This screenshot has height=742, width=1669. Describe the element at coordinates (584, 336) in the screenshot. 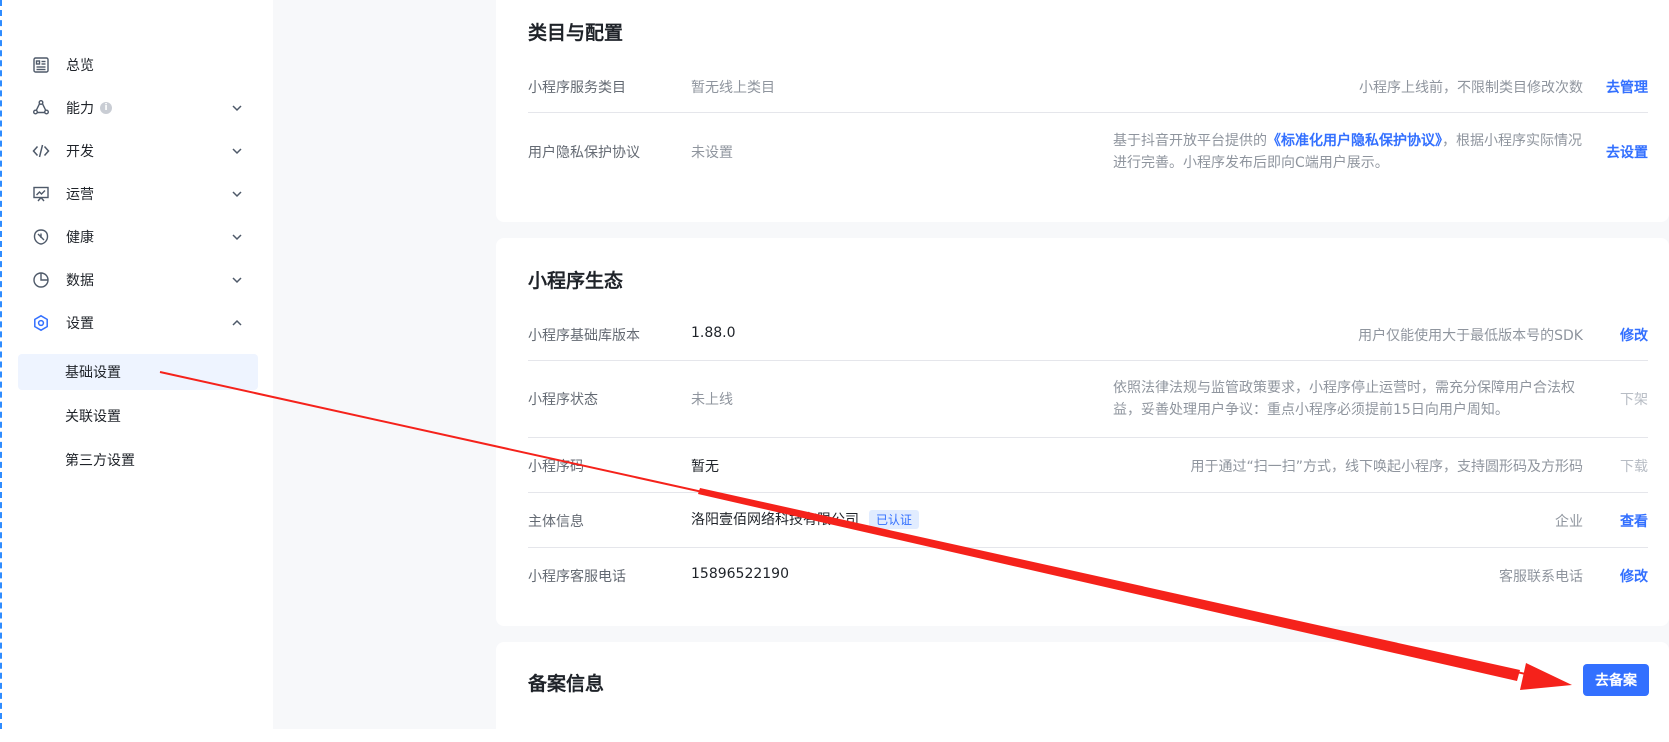

I see `row-label: 小程序基础库版本` at that location.